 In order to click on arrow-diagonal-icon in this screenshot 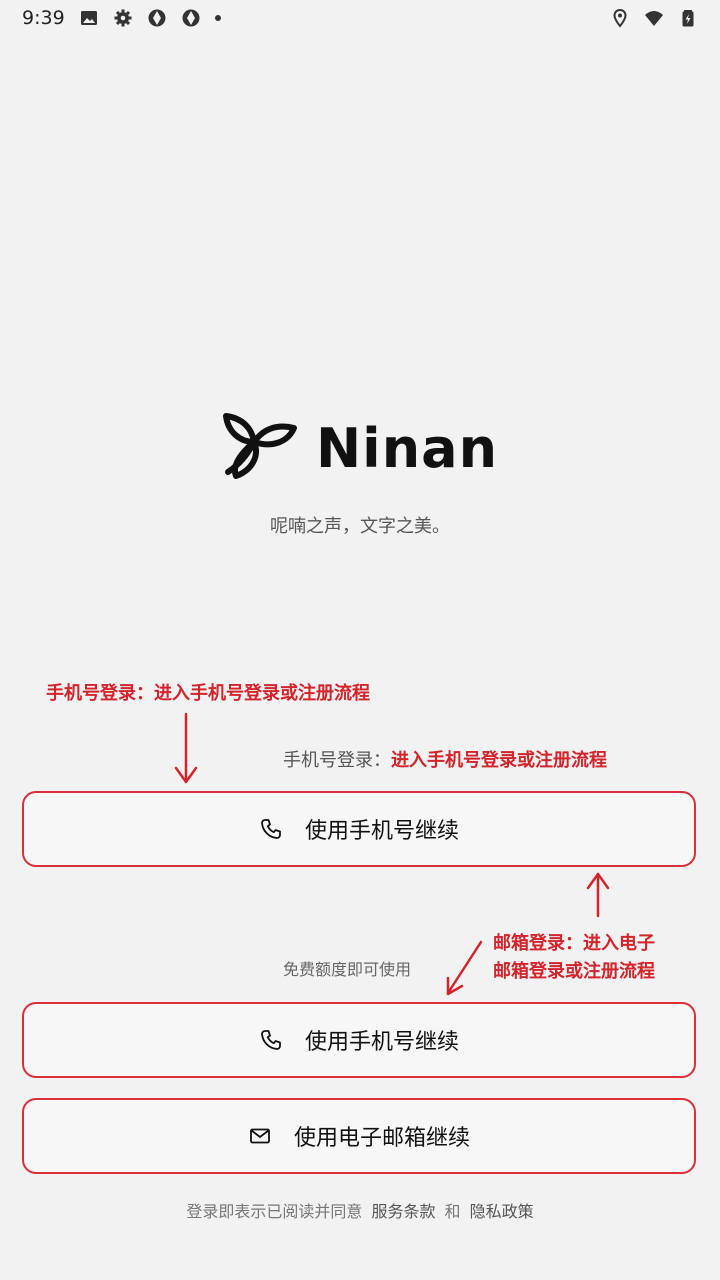, I will do `click(464, 968)`.